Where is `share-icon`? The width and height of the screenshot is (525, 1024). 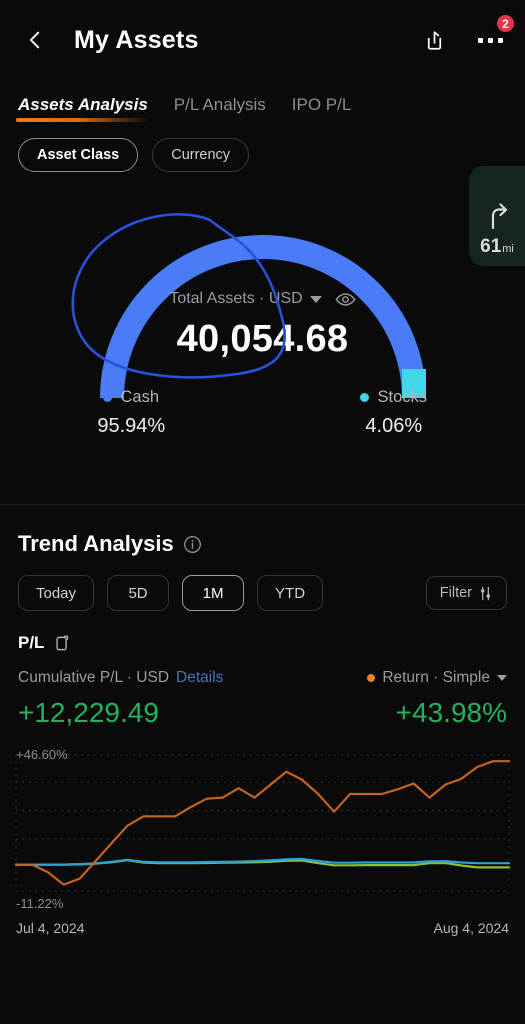
share-icon is located at coordinates (434, 40).